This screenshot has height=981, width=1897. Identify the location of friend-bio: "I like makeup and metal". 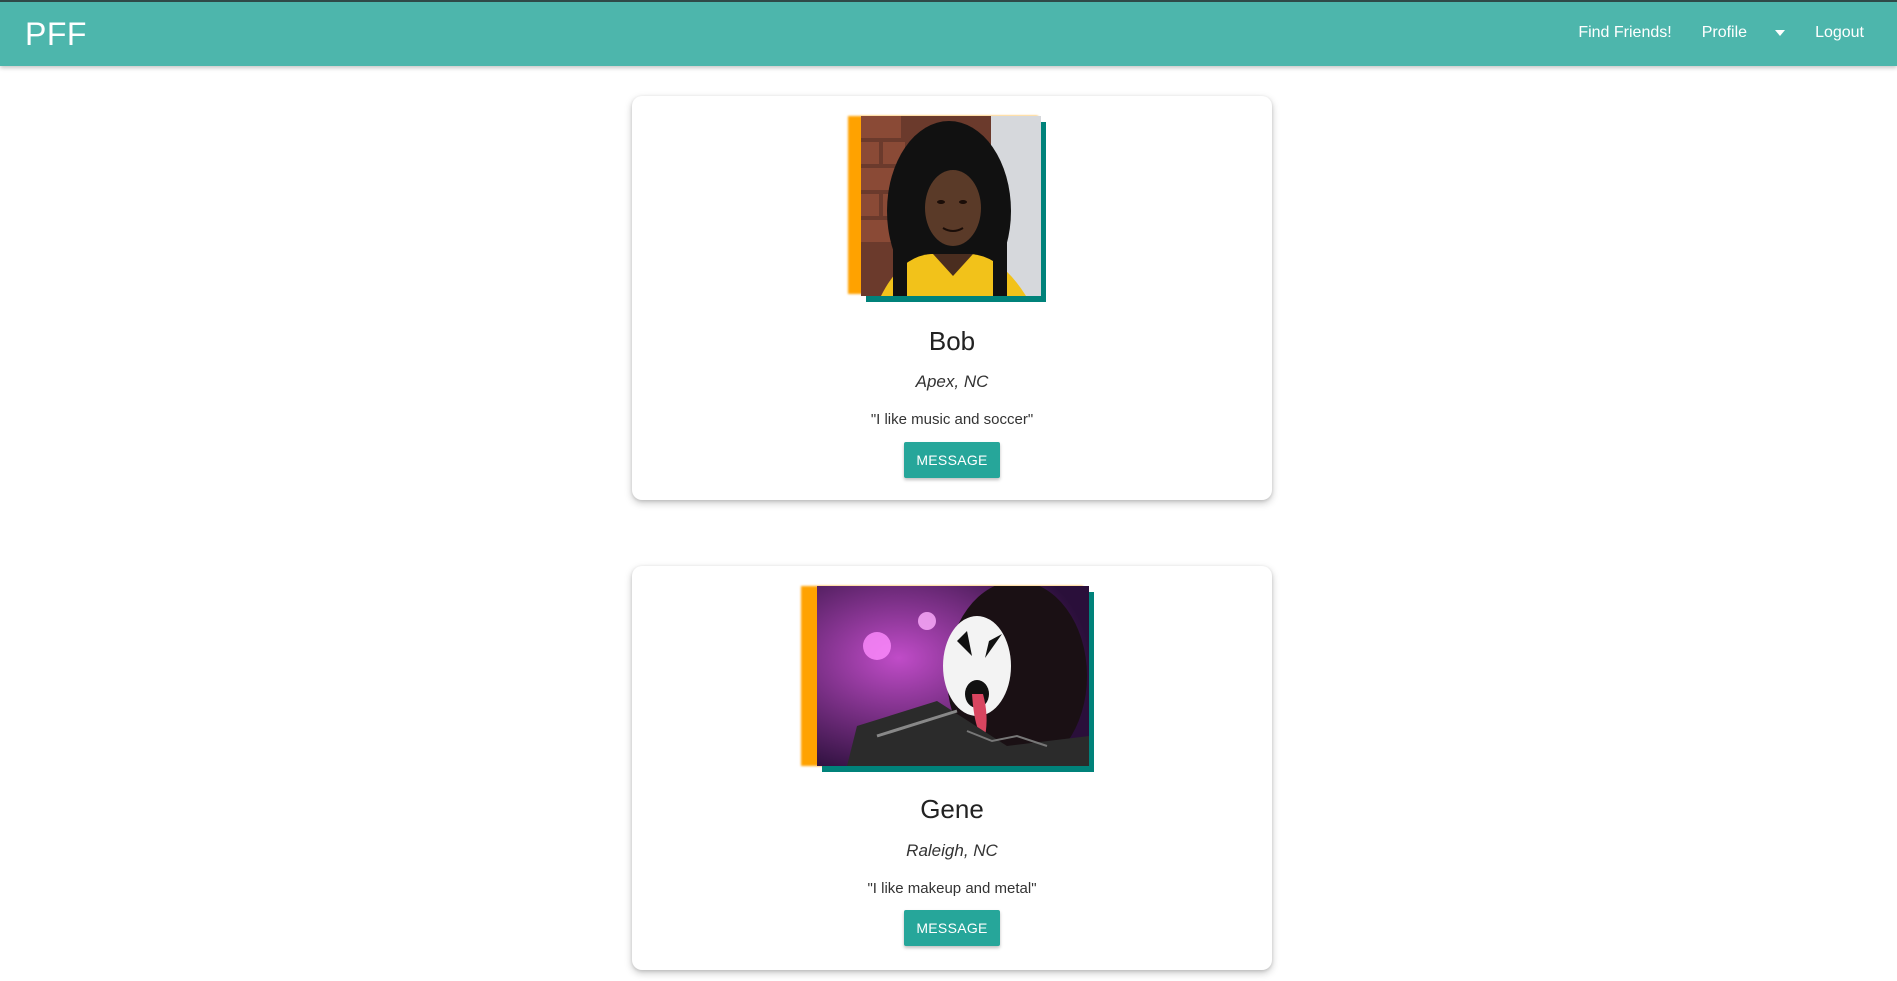
(952, 888).